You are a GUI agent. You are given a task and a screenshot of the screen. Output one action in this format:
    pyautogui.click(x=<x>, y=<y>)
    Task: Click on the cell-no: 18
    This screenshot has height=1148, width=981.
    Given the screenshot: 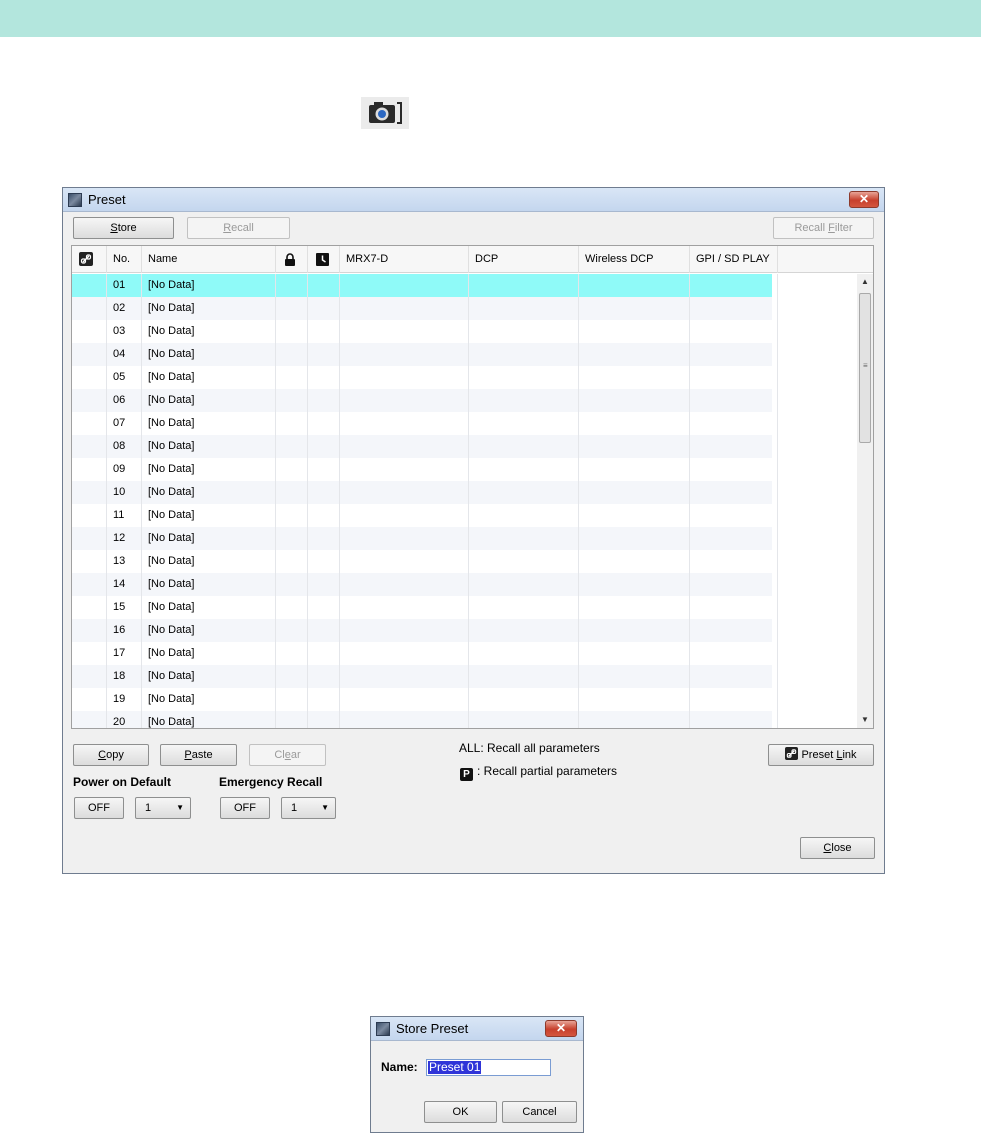 What is the action you would take?
    pyautogui.click(x=125, y=676)
    